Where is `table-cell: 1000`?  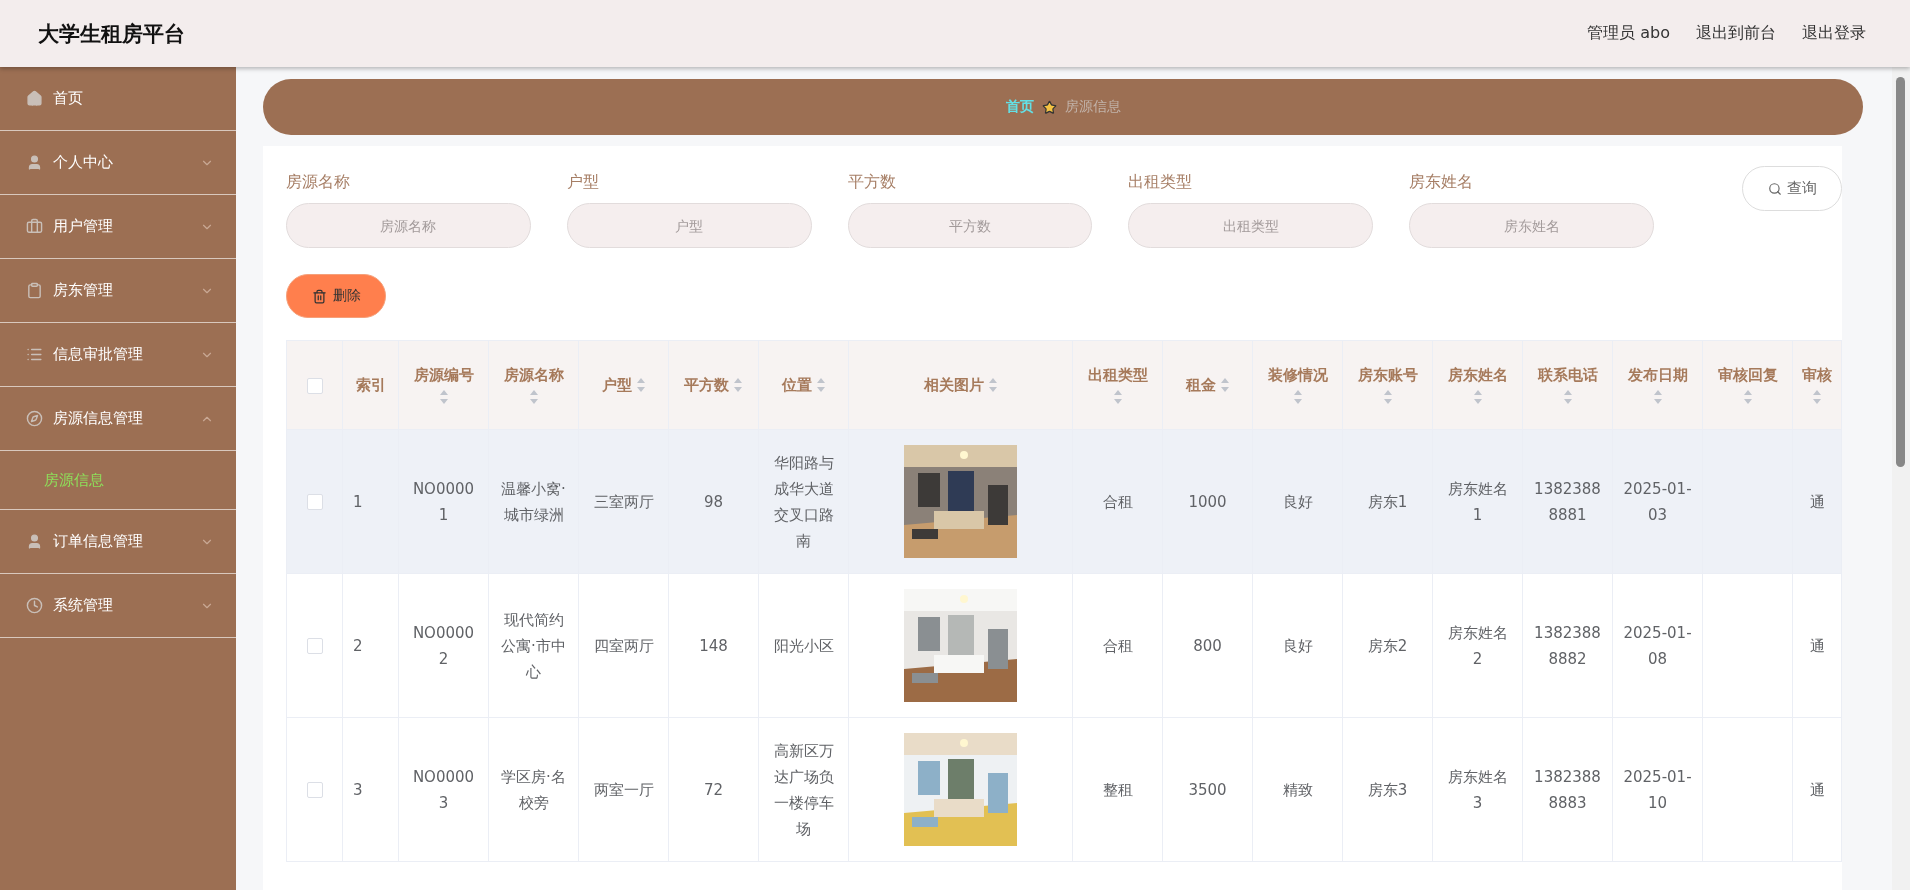 table-cell: 1000 is located at coordinates (1207, 501).